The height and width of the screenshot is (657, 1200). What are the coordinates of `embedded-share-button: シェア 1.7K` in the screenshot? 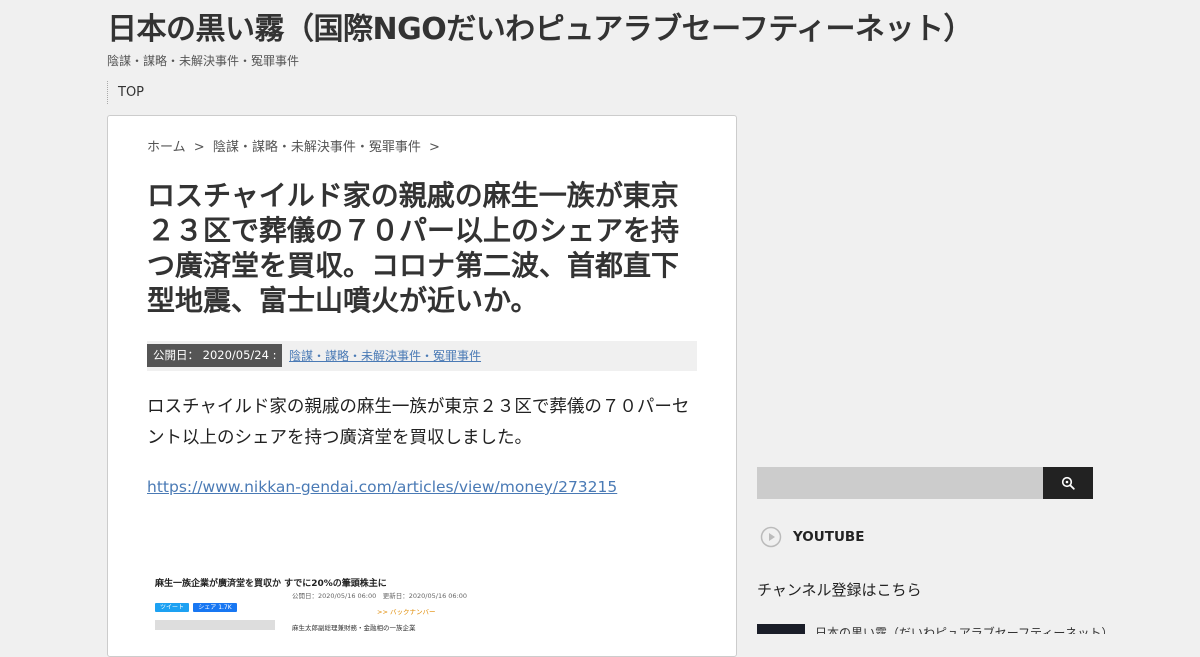 It's located at (215, 607).